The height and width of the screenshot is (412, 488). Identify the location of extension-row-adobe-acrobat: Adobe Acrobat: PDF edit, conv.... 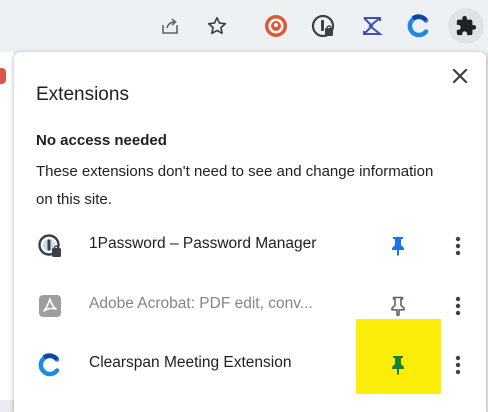
(250, 305).